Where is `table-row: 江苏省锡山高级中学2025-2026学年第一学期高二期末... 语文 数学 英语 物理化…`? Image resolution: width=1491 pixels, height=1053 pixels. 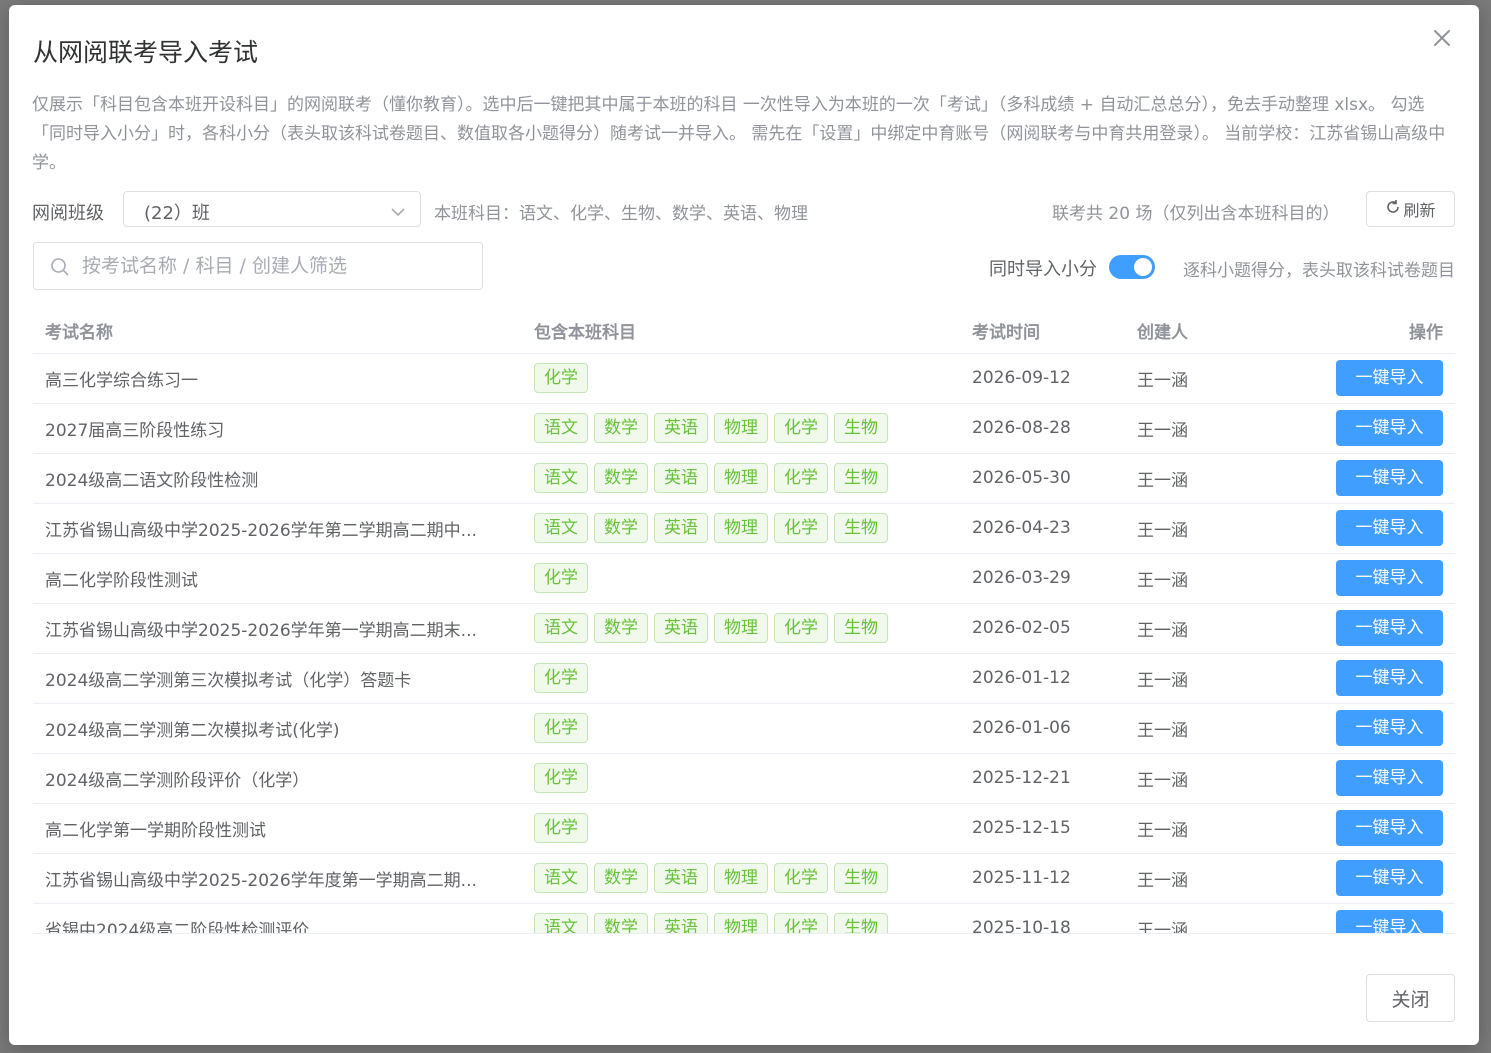
table-row: 江苏省锡山高级中学2025-2026学年第一学期高二期末... 语文 数学 英语 物理化… is located at coordinates (744, 628).